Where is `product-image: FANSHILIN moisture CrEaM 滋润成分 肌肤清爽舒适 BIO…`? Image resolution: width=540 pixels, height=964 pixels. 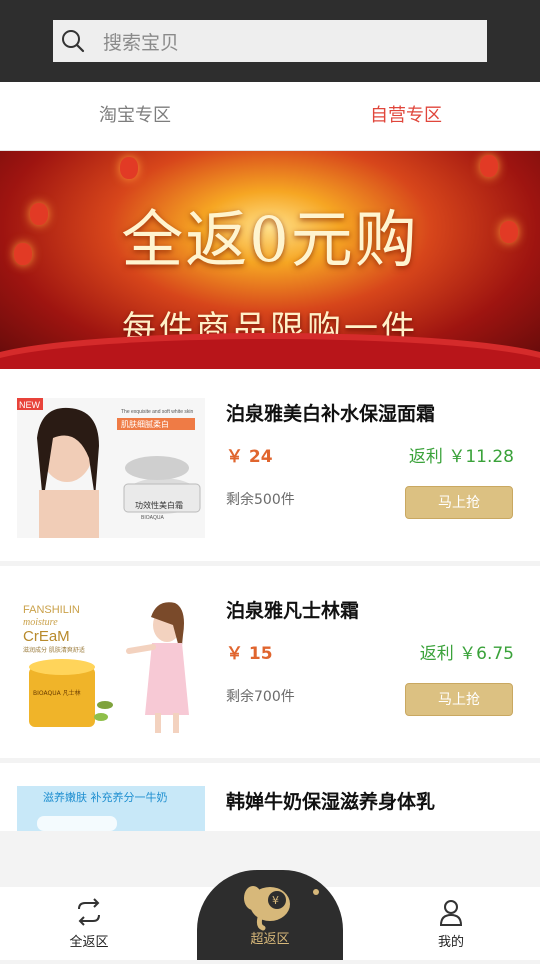
product-image: FANSHILIN moisture CrEaM 滋润成分 肌肤清爽舒适 BIO… is located at coordinates (111, 665).